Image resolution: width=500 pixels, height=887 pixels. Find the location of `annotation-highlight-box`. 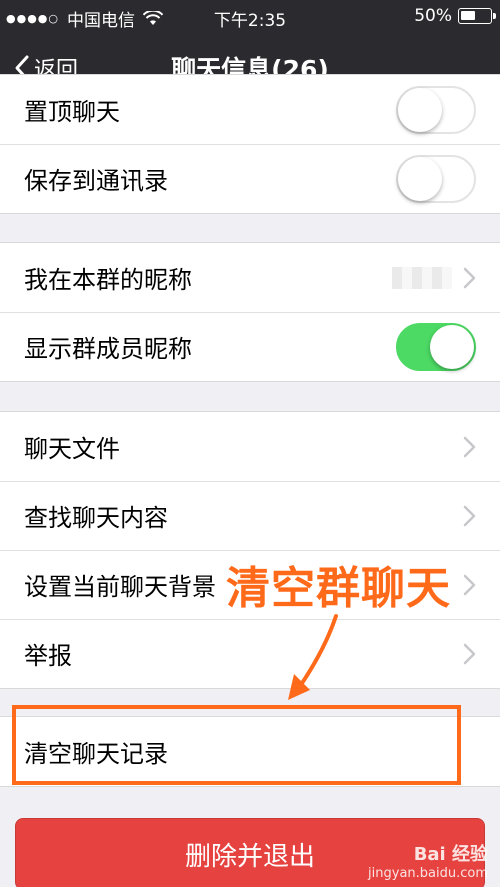

annotation-highlight-box is located at coordinates (236, 745).